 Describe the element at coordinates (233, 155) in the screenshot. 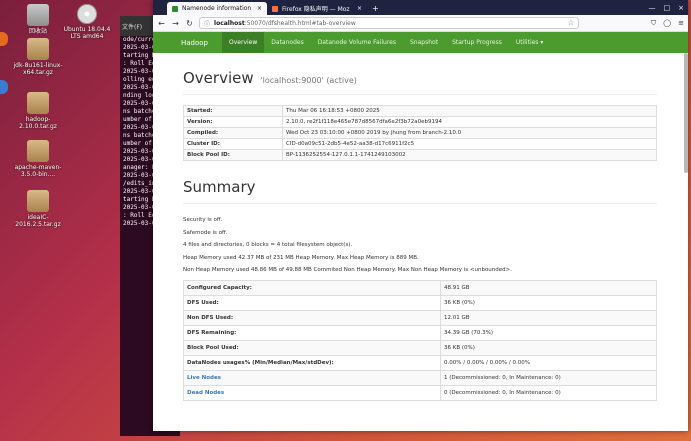

I see `row-key: Block Pool ID:` at that location.